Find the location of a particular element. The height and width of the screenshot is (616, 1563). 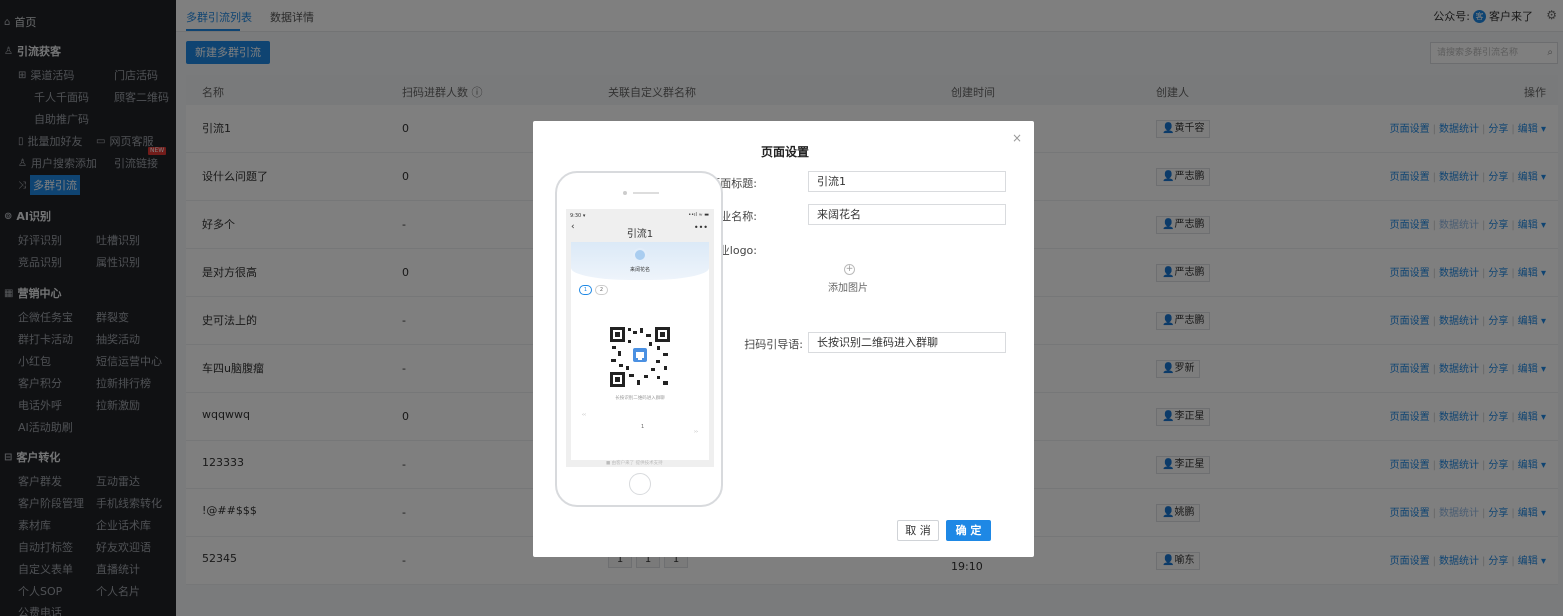

group-pill: 1 is located at coordinates (585, 290).